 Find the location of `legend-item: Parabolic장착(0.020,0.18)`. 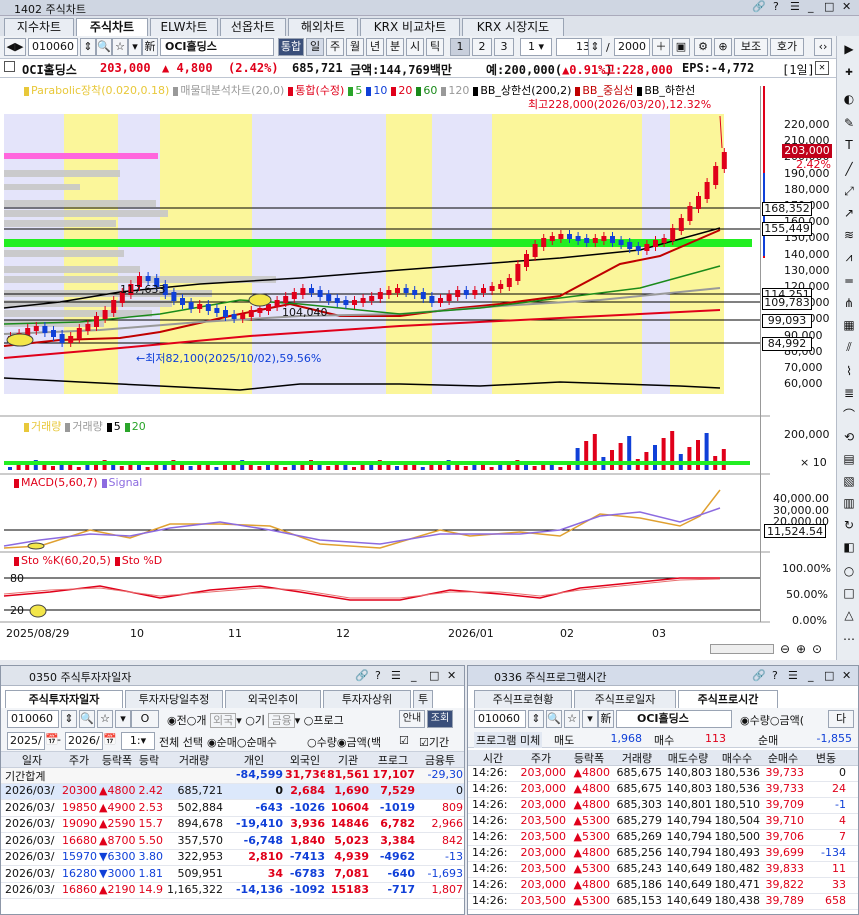

legend-item: Parabolic장착(0.020,0.18) is located at coordinates (100, 90).